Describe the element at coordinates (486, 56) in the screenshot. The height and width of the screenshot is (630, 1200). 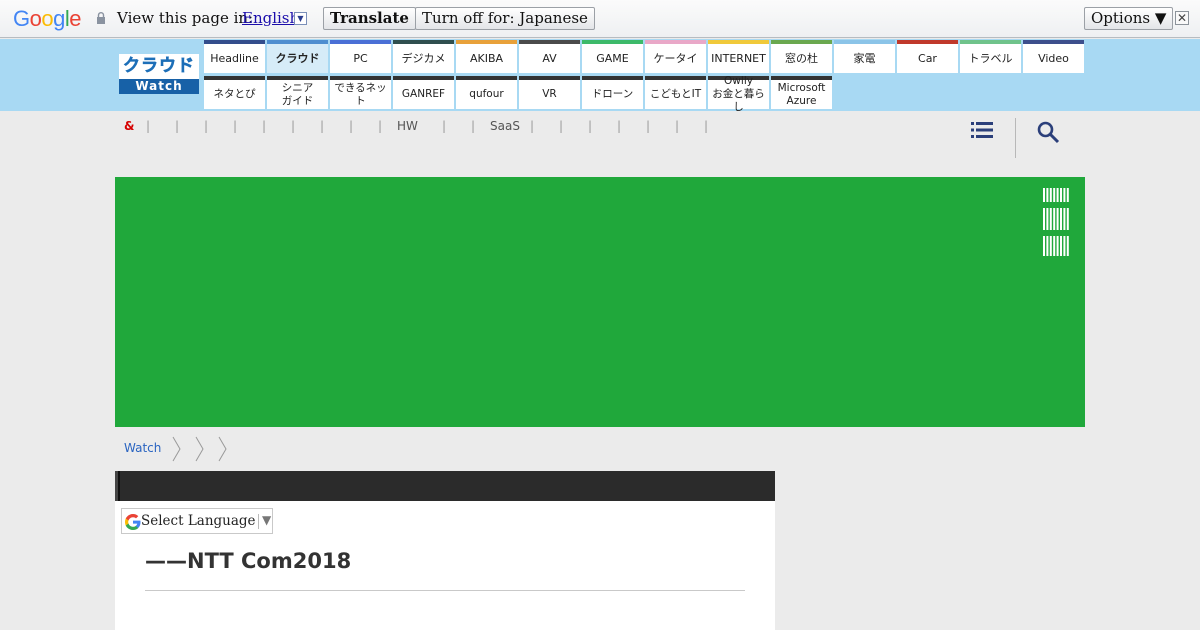
I see `nav-tab-5: AKIBA` at that location.